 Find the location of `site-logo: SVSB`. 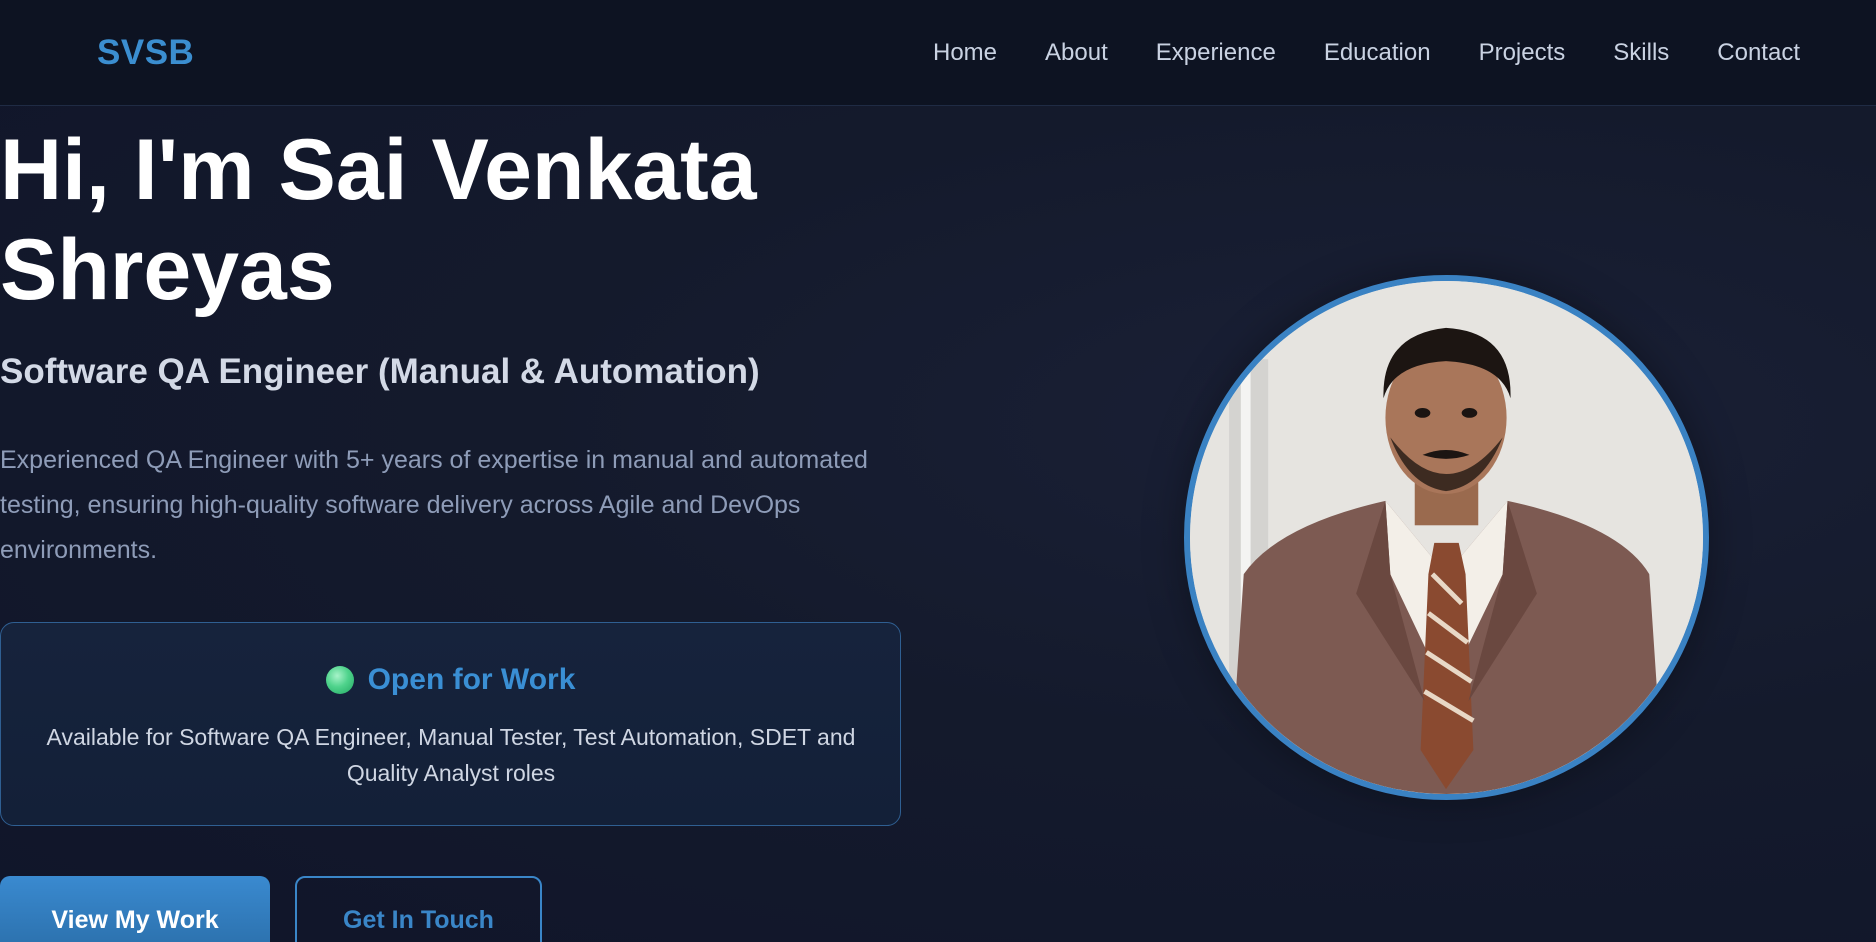

site-logo: SVSB is located at coordinates (145, 53).